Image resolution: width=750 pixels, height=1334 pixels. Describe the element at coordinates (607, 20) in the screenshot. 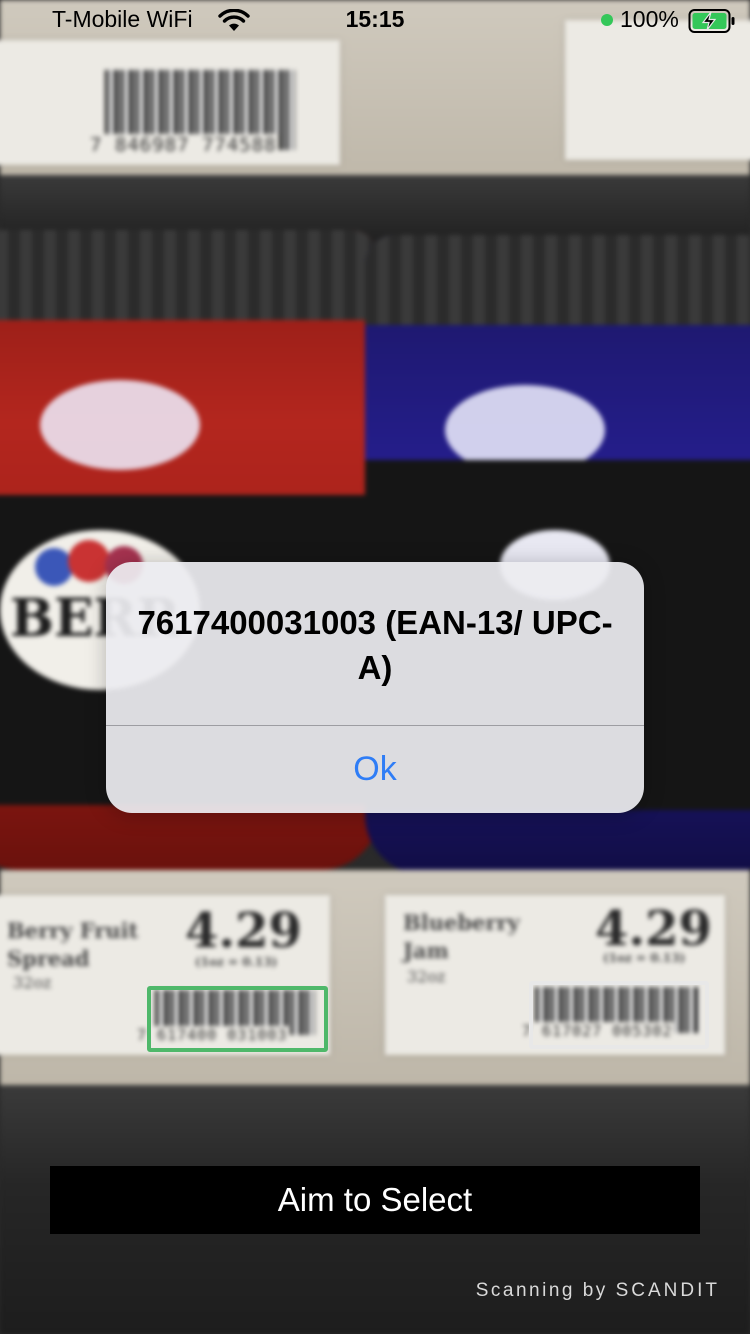

I see `active-indicator-dot` at that location.